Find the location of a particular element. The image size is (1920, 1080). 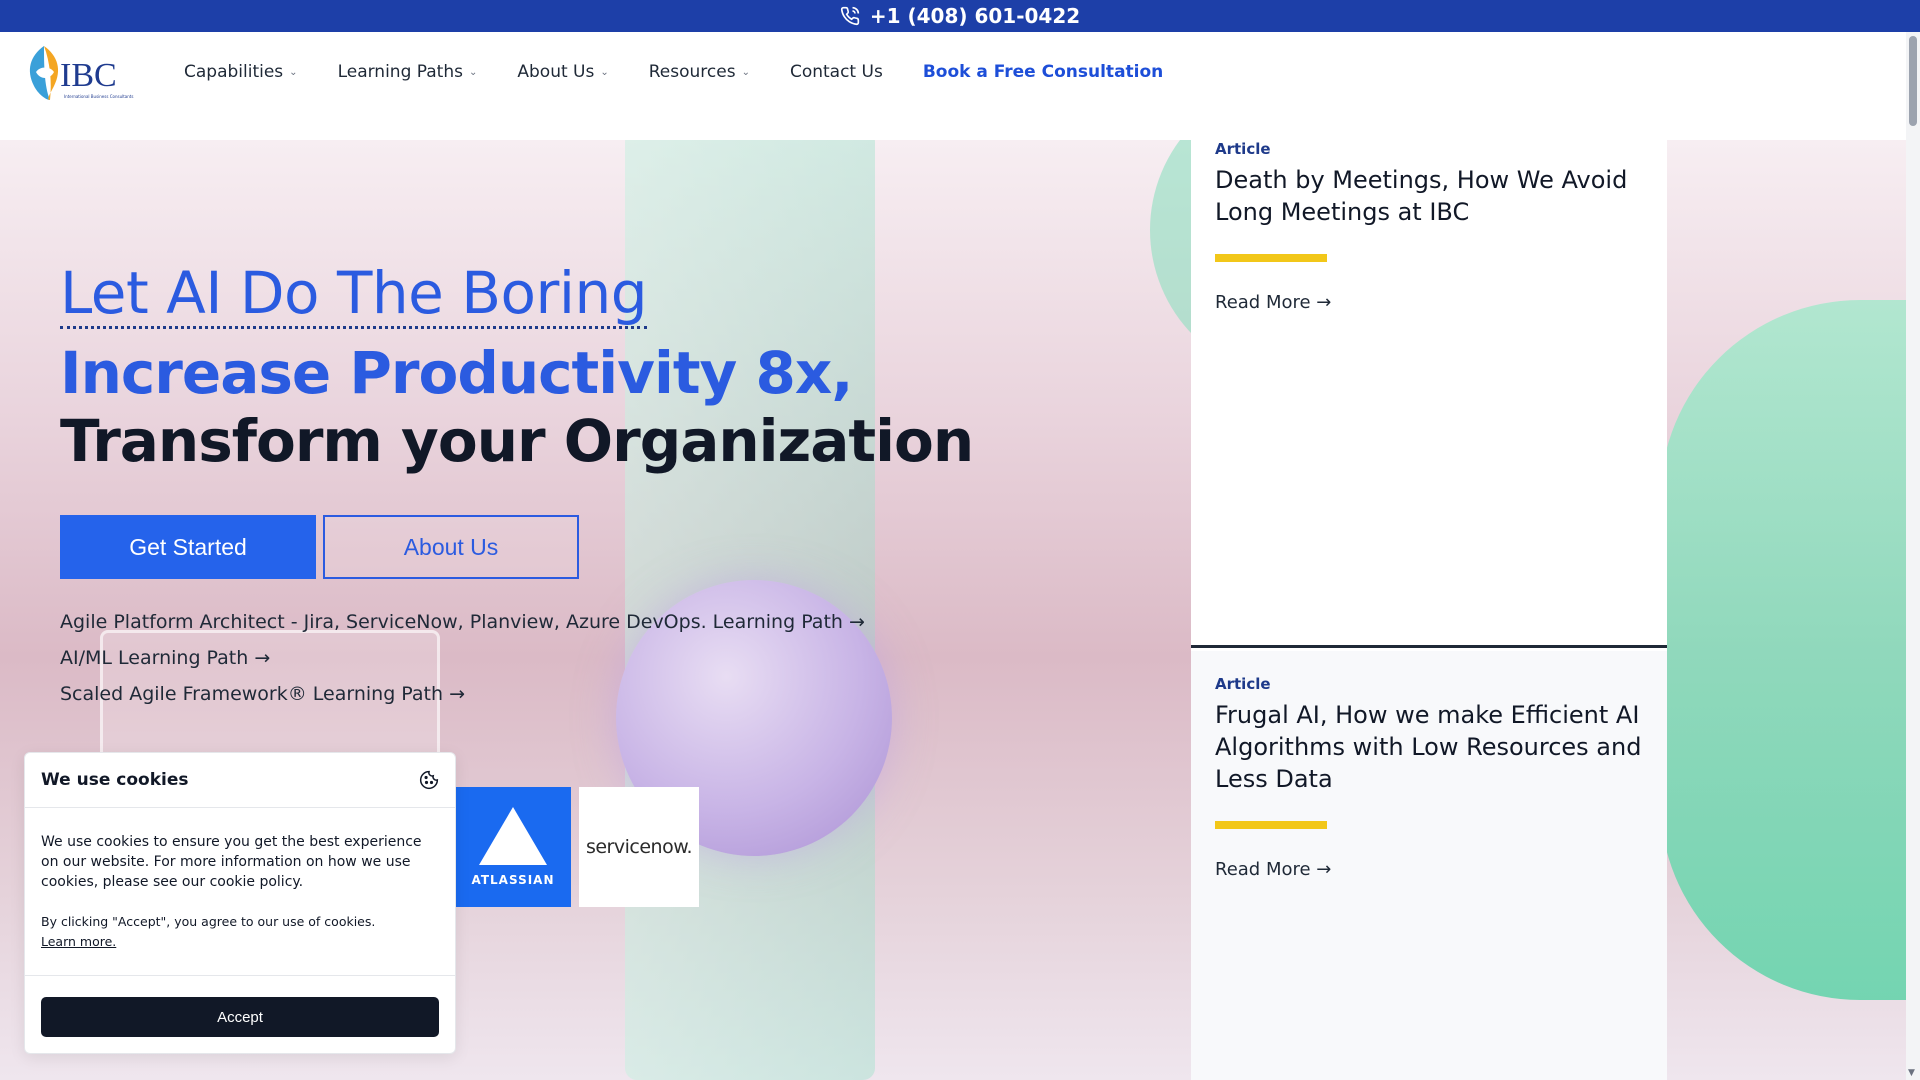

hero-tagline: Let AI Do The Boring is located at coordinates (354, 294).